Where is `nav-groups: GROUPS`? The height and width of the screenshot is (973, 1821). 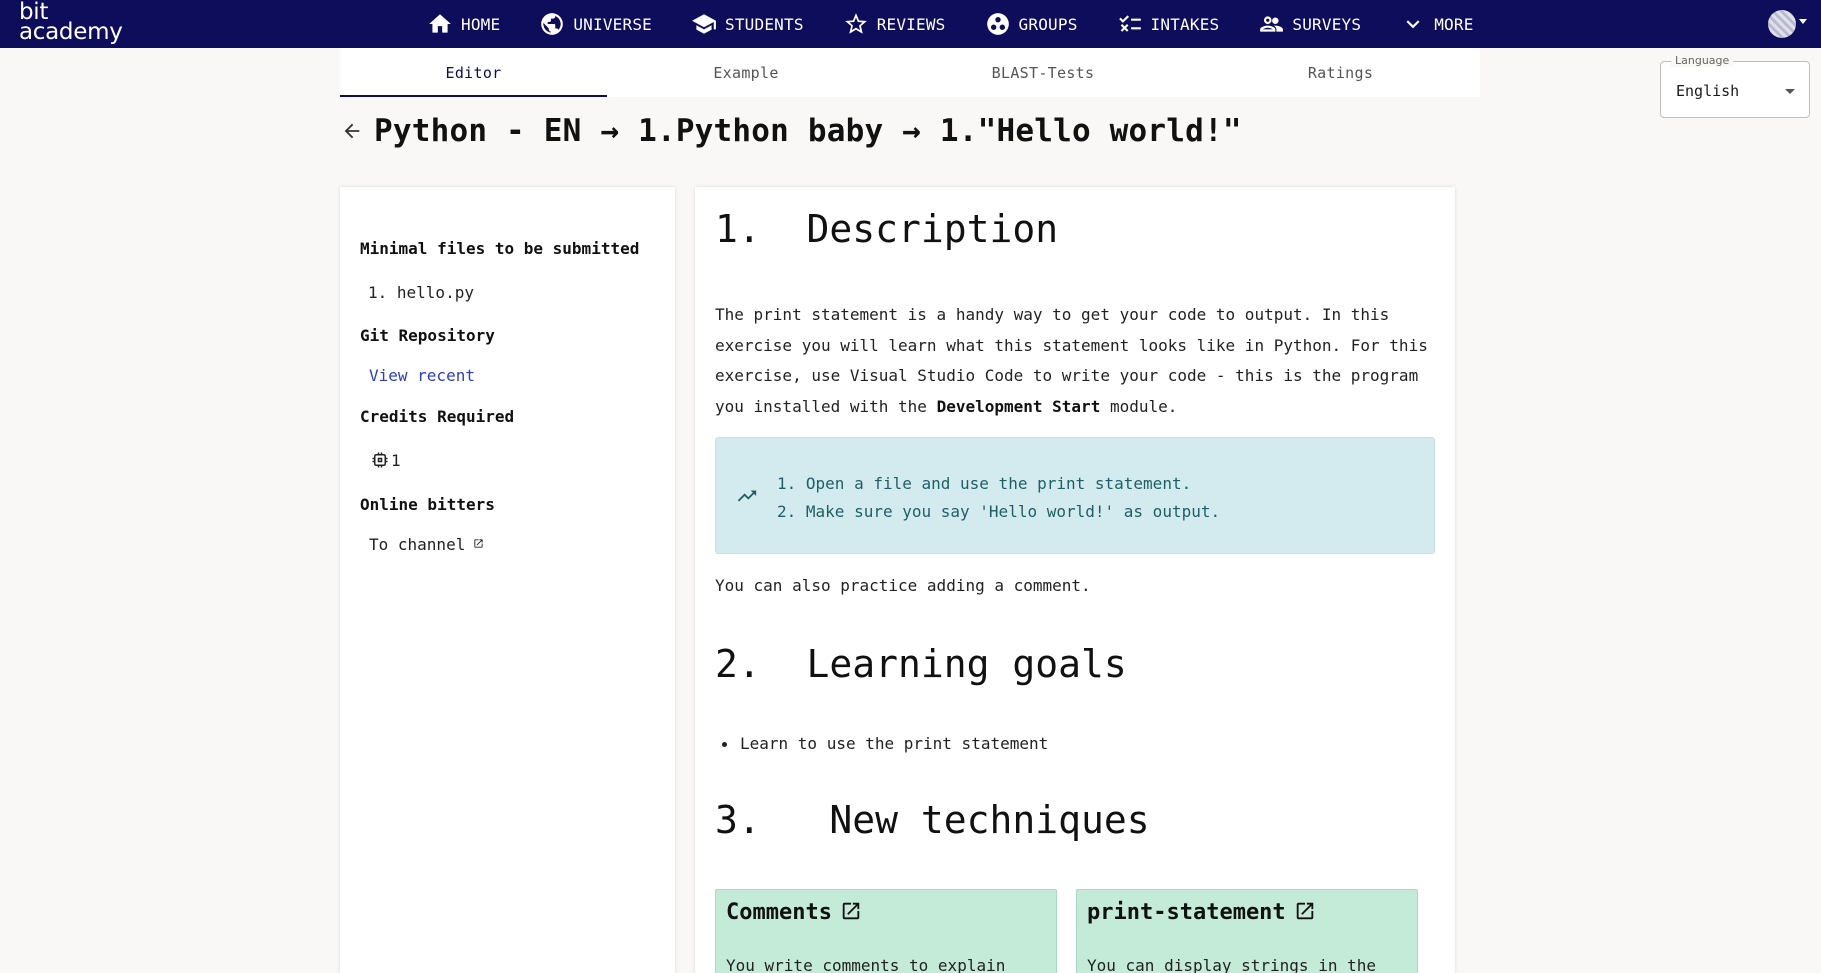 nav-groups: GROUPS is located at coordinates (1040, 24).